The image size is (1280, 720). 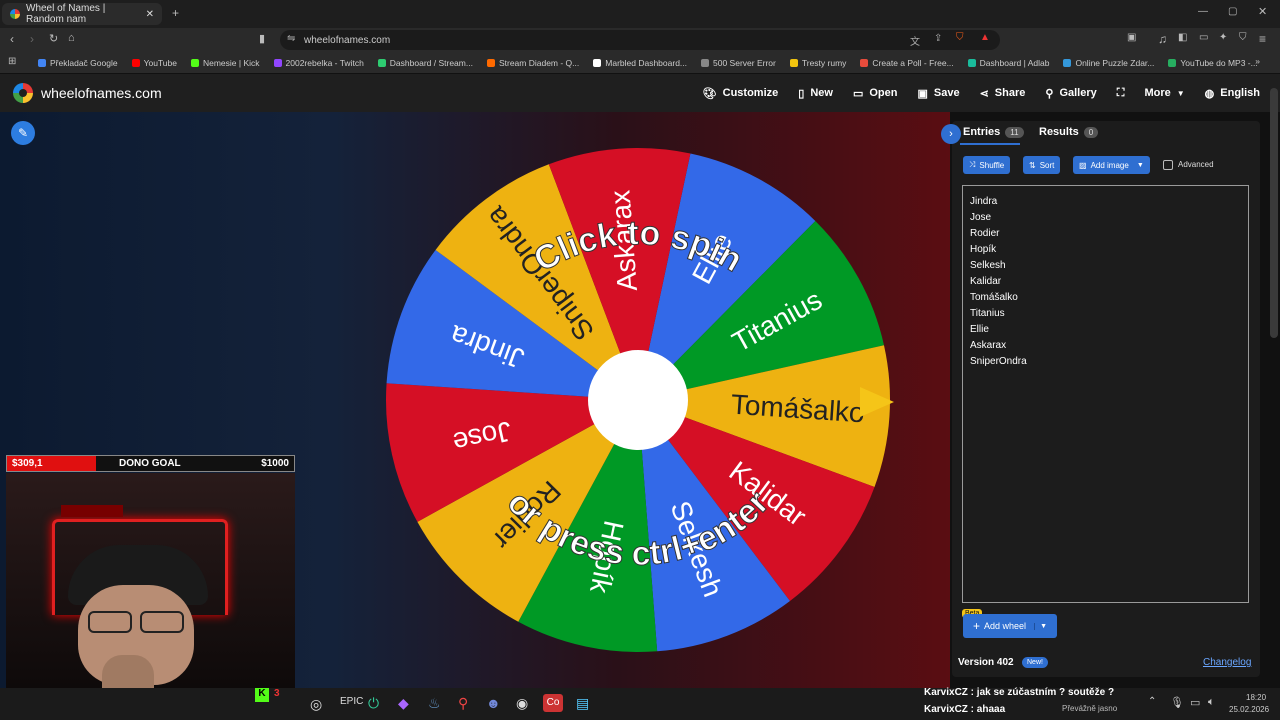 I want to click on apps-grid-icon: ⊞, so click(x=12, y=61).